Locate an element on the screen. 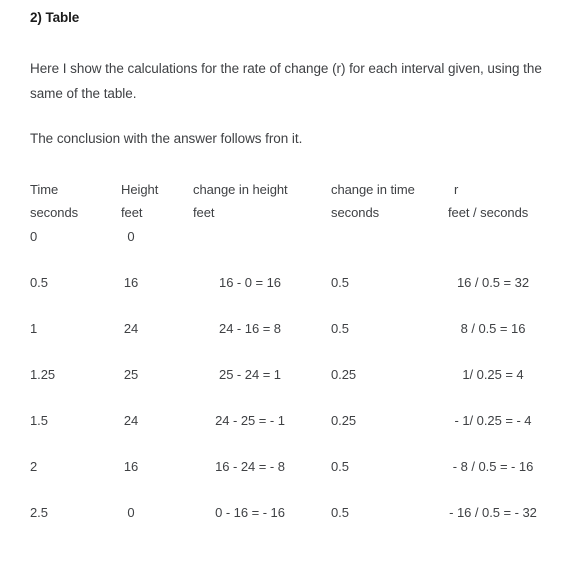 Image resolution: width=569 pixels, height=584 pixels. cell-rate-of-change: - 16 / 0.5 = - 32 is located at coordinates (493, 512).